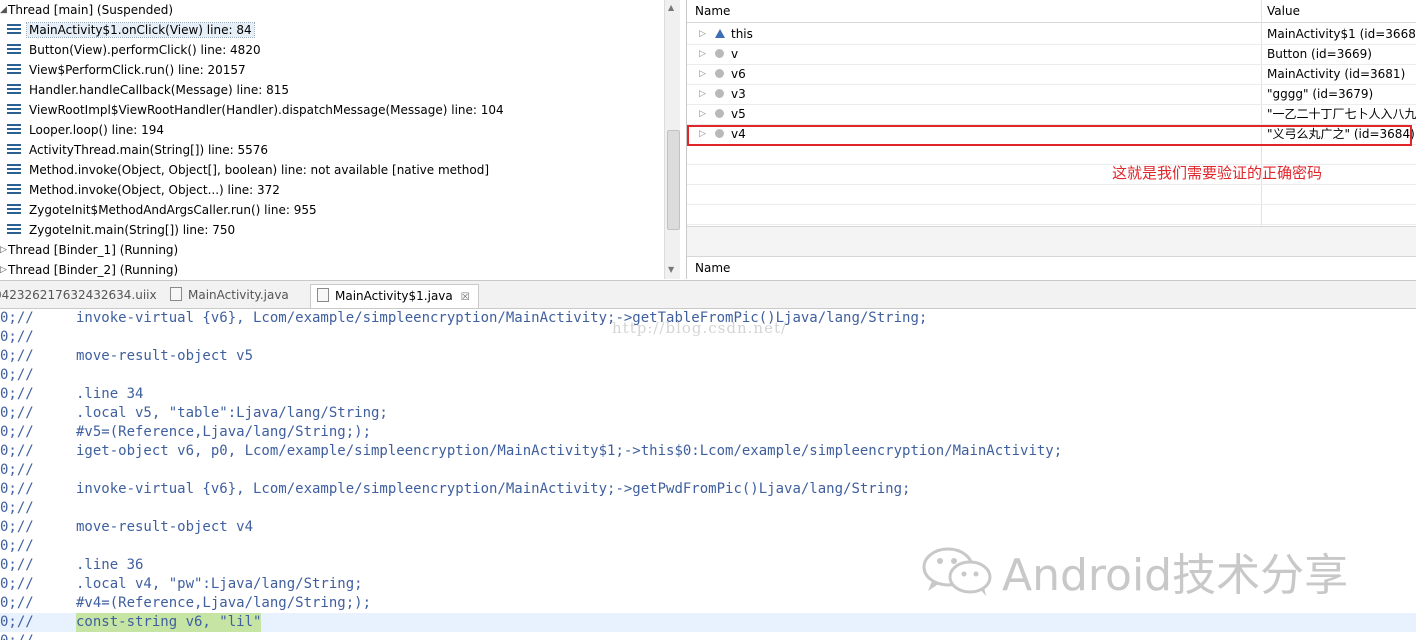  Describe the element at coordinates (742, 34) in the screenshot. I see `variable-name: this` at that location.